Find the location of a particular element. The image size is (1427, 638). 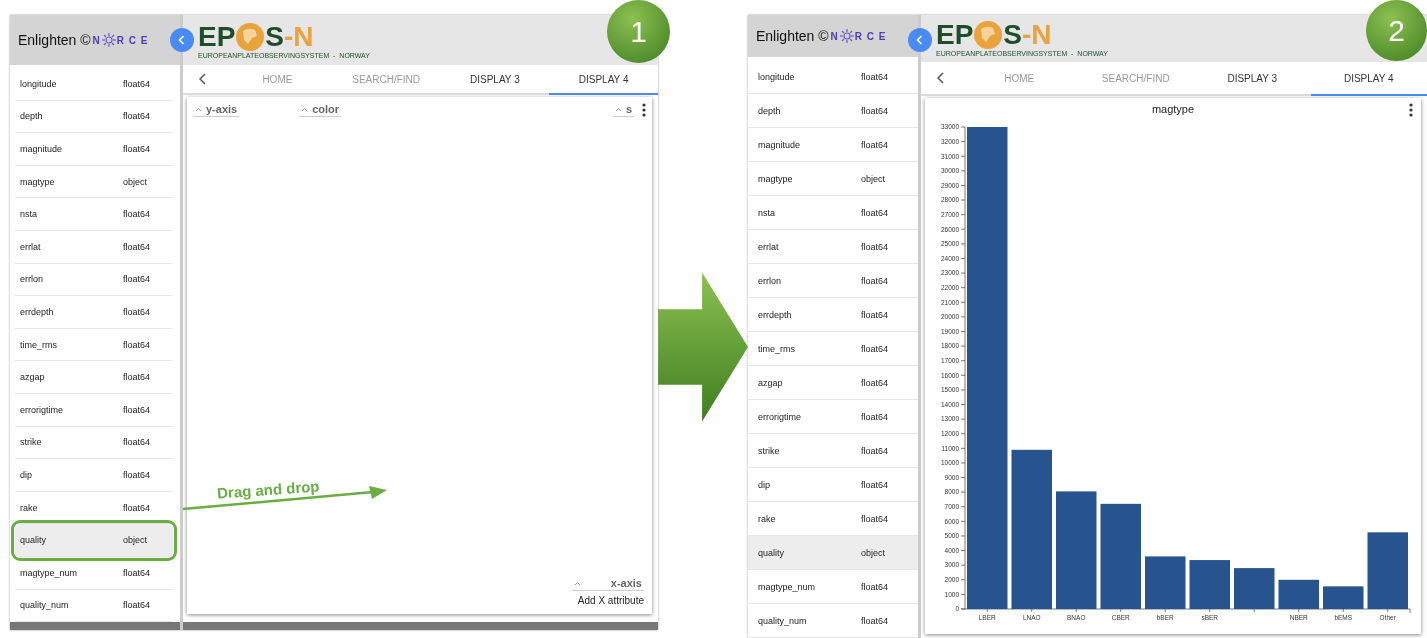

norce-logo-text: N is located at coordinates (834, 36).